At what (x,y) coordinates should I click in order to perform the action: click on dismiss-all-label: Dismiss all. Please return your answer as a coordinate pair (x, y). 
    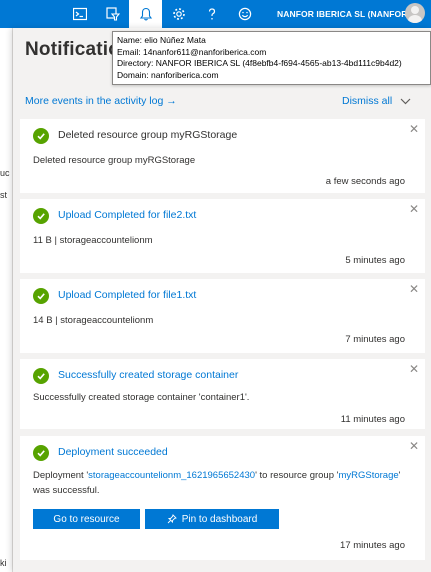
    Looking at the image, I should click on (367, 101).